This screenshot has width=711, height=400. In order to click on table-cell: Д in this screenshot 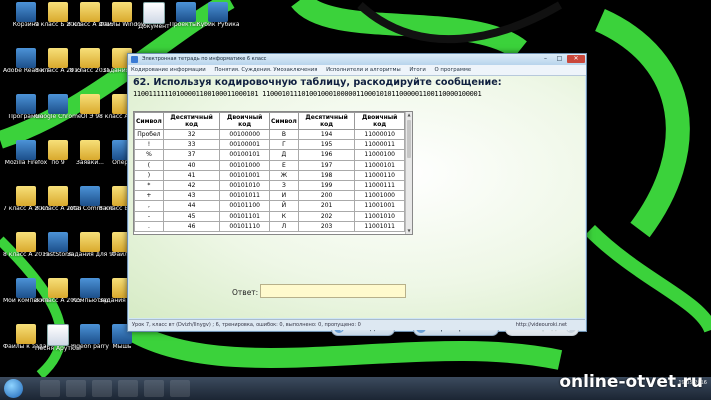, I will do `click(283, 155)`.